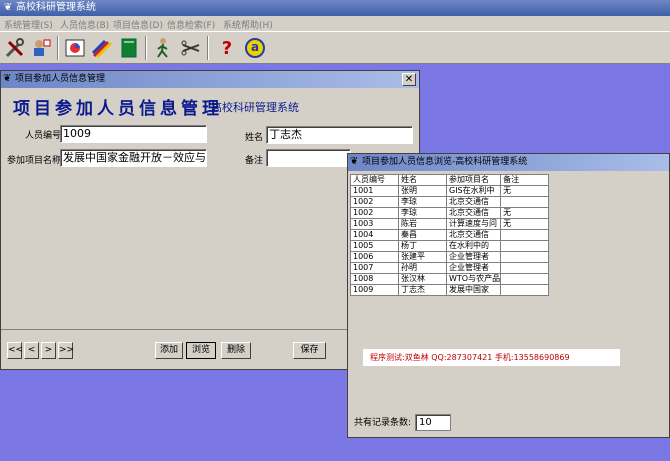 The height and width of the screenshot is (461, 670). I want to click on person-id-input: 1009, so click(133, 134).